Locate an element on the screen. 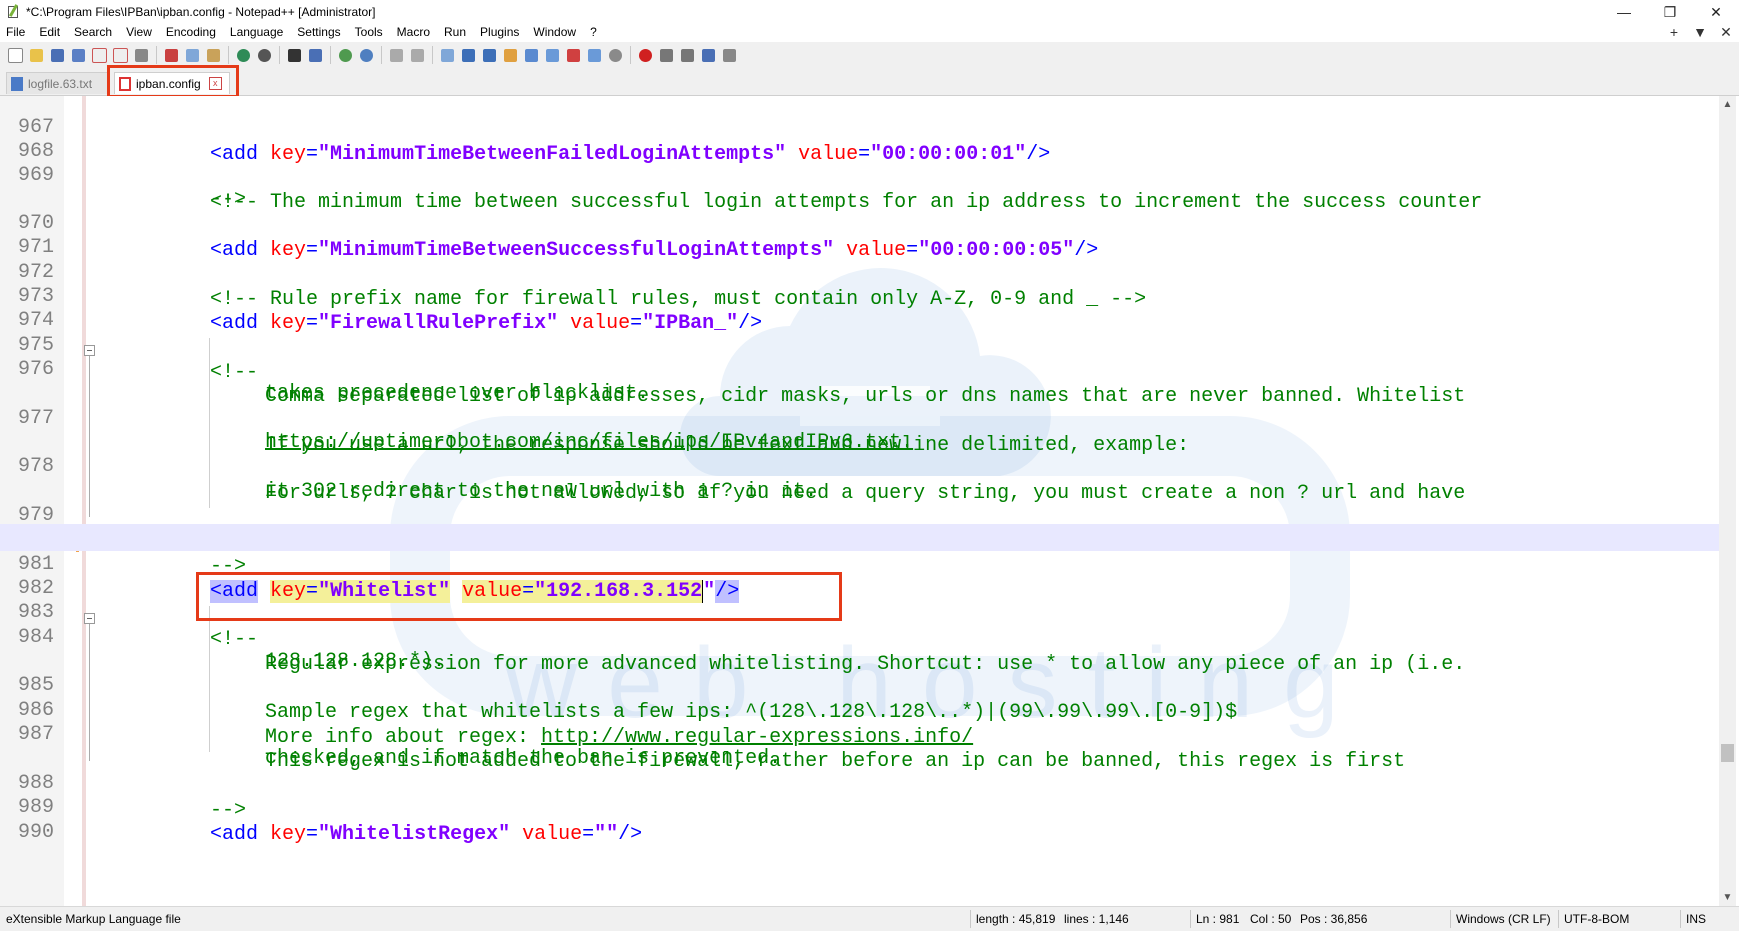 The image size is (1739, 931). word-wrap-icon is located at coordinates (447, 55).